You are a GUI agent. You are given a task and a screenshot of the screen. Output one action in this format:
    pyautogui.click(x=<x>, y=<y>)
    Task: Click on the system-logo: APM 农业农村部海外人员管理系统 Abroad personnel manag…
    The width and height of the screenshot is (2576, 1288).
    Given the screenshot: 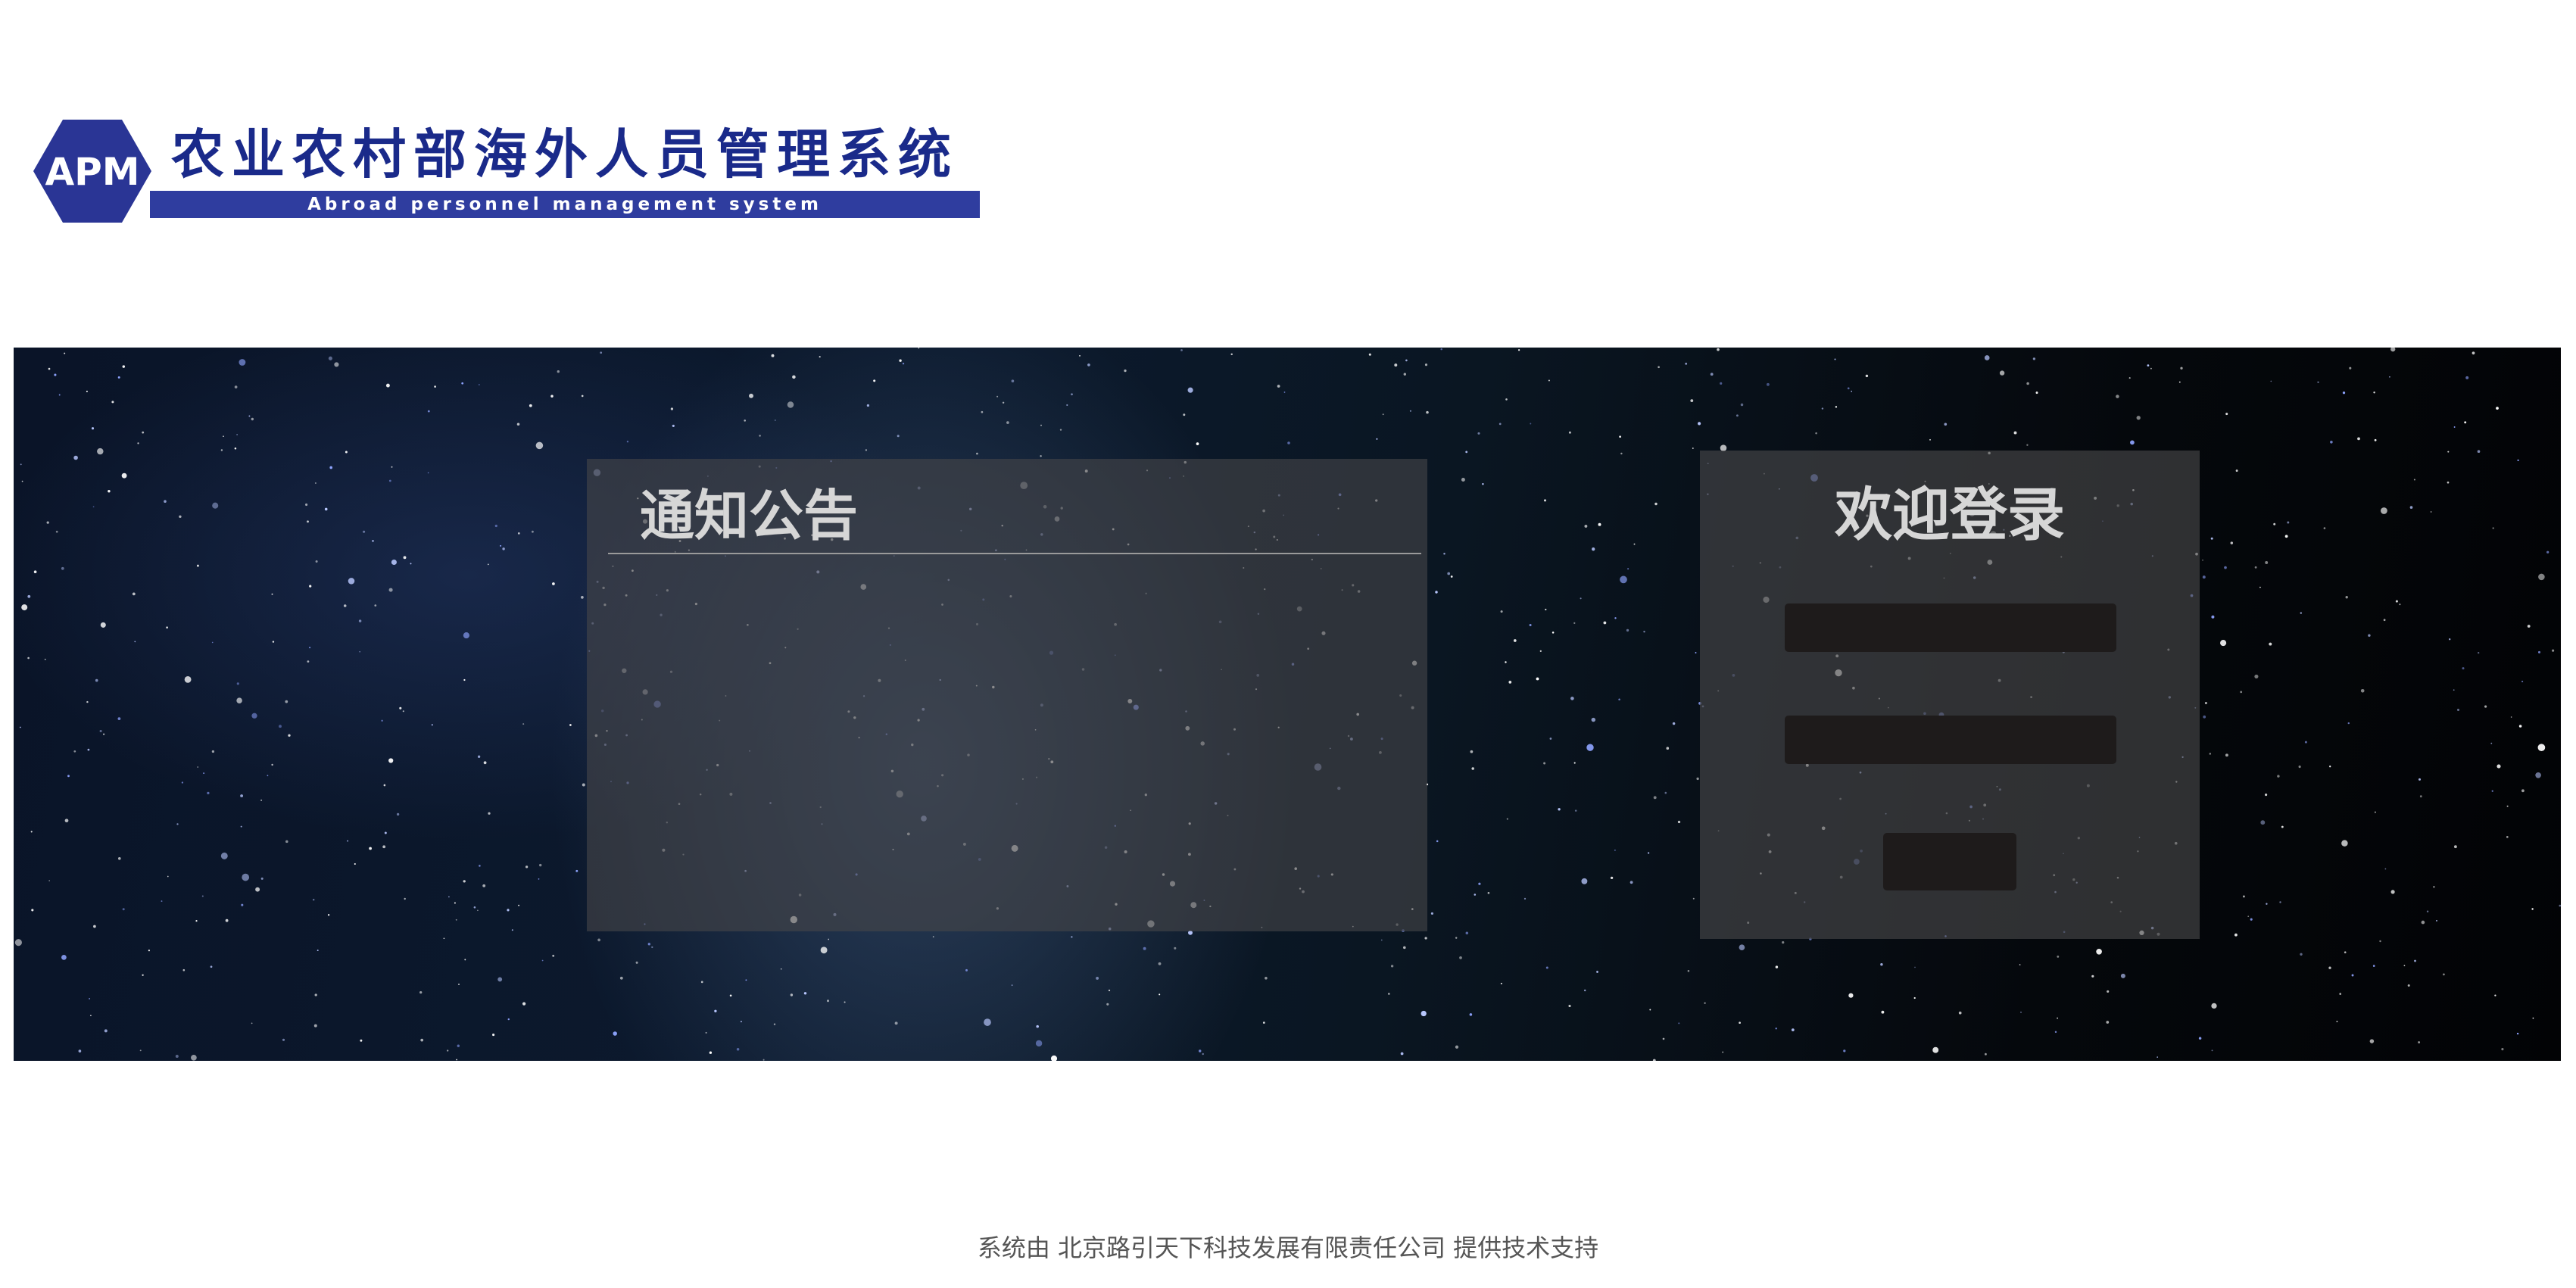 What is the action you would take?
    pyautogui.click(x=510, y=173)
    